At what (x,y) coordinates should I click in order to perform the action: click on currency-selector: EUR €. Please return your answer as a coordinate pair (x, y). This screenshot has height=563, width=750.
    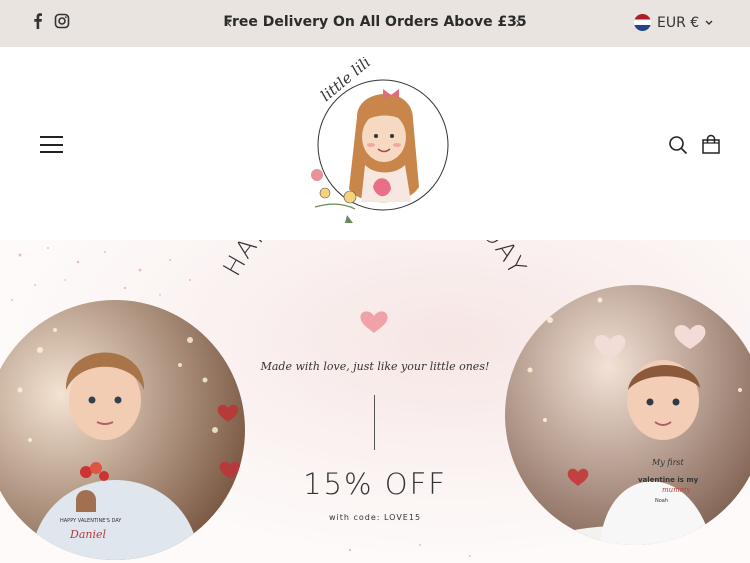
    Looking at the image, I should click on (673, 22).